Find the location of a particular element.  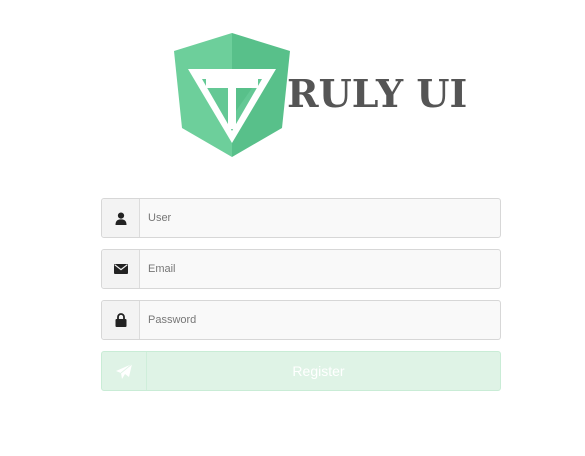

user-field is located at coordinates (301, 218).